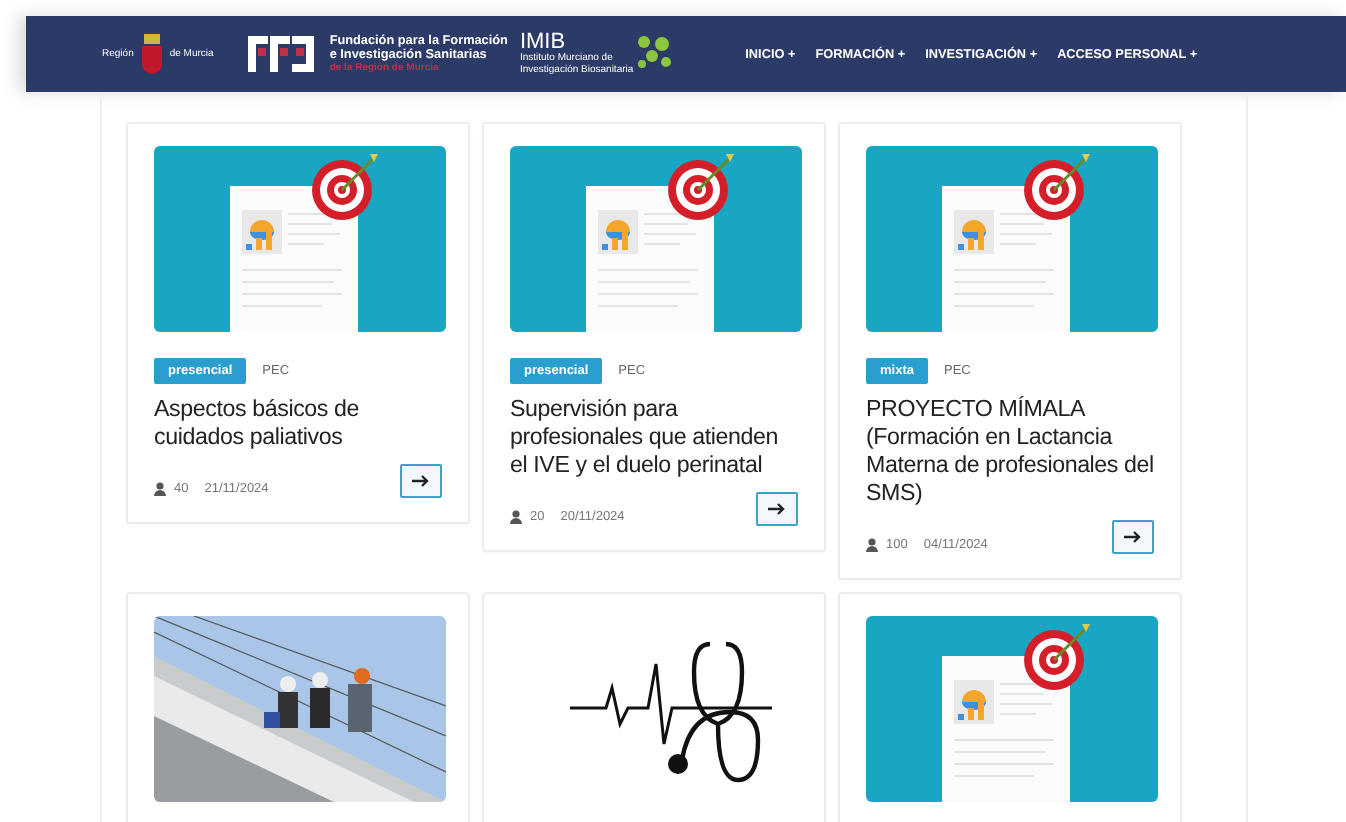 This screenshot has height=822, width=1346. Describe the element at coordinates (1010, 452) in the screenshot. I see `course-title: PROYECTO MÍMALA (Formación en Lactancia Materna de profesionales del SMS)` at that location.